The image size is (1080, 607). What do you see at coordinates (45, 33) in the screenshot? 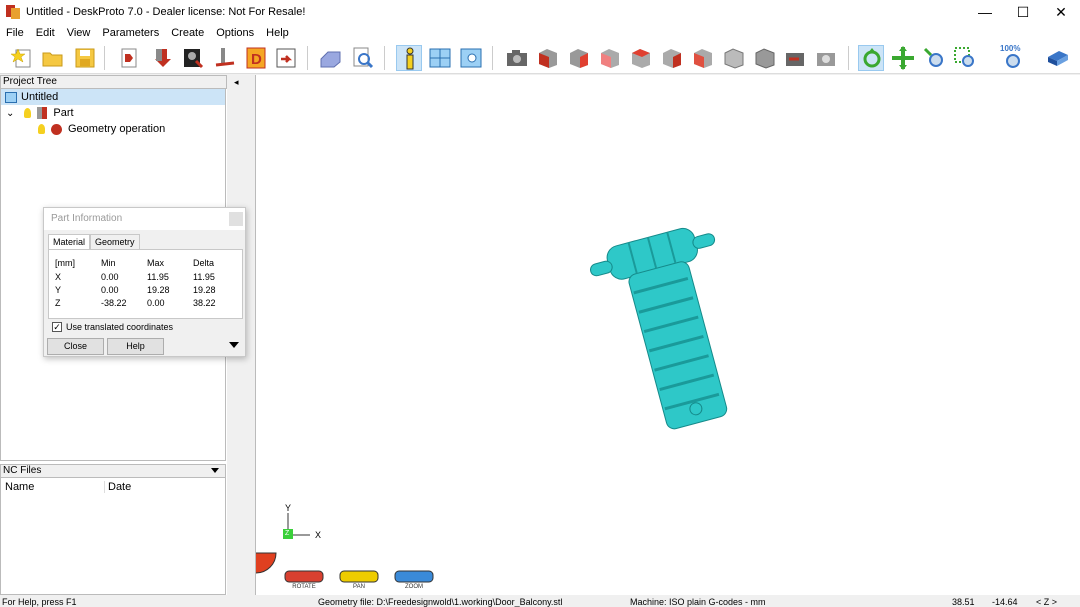
I see `menu-edit: Edit` at bounding box center [45, 33].